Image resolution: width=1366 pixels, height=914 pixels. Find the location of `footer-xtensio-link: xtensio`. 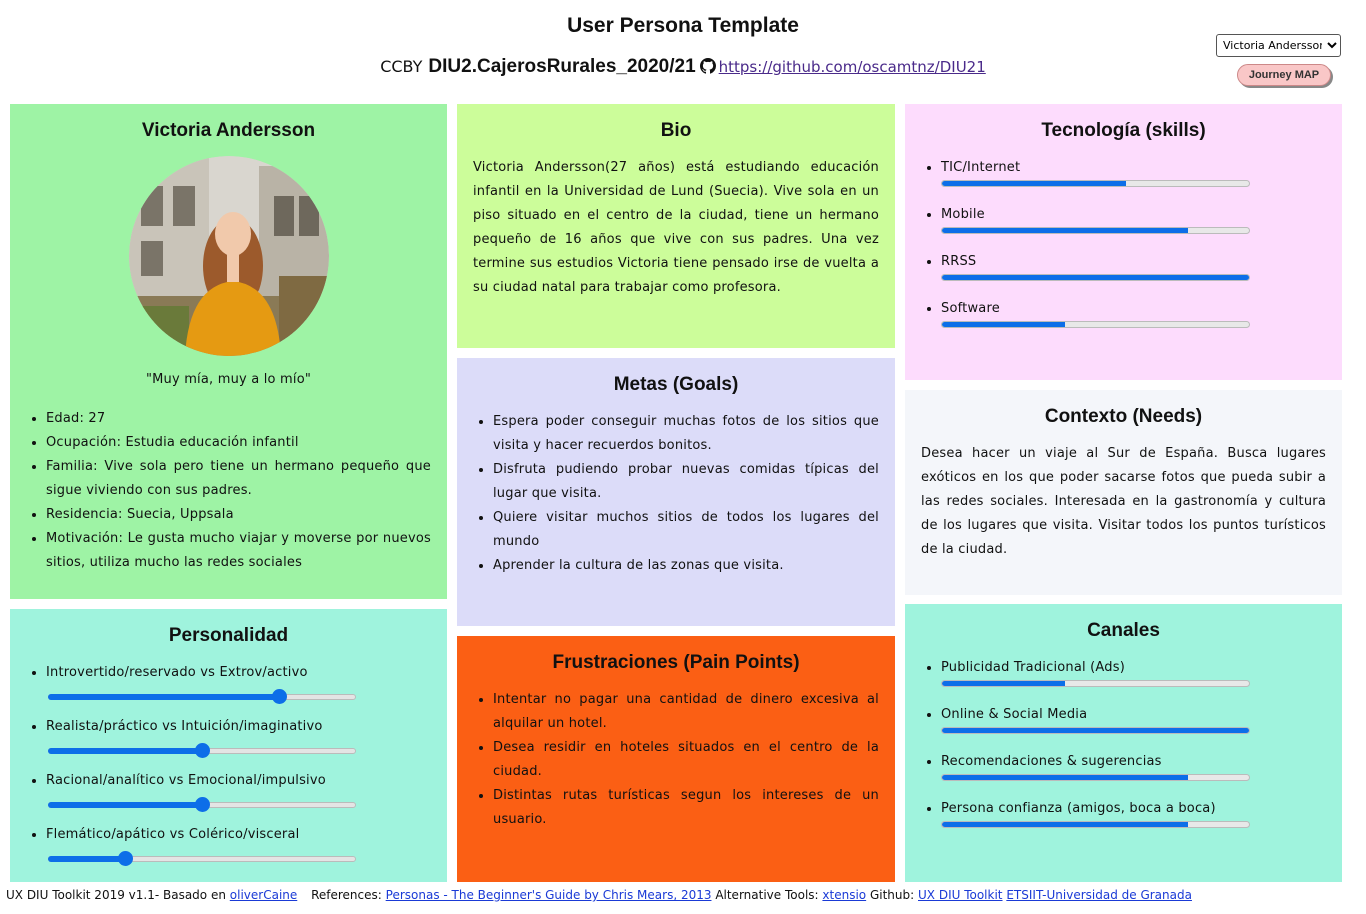

footer-xtensio-link: xtensio is located at coordinates (844, 895).